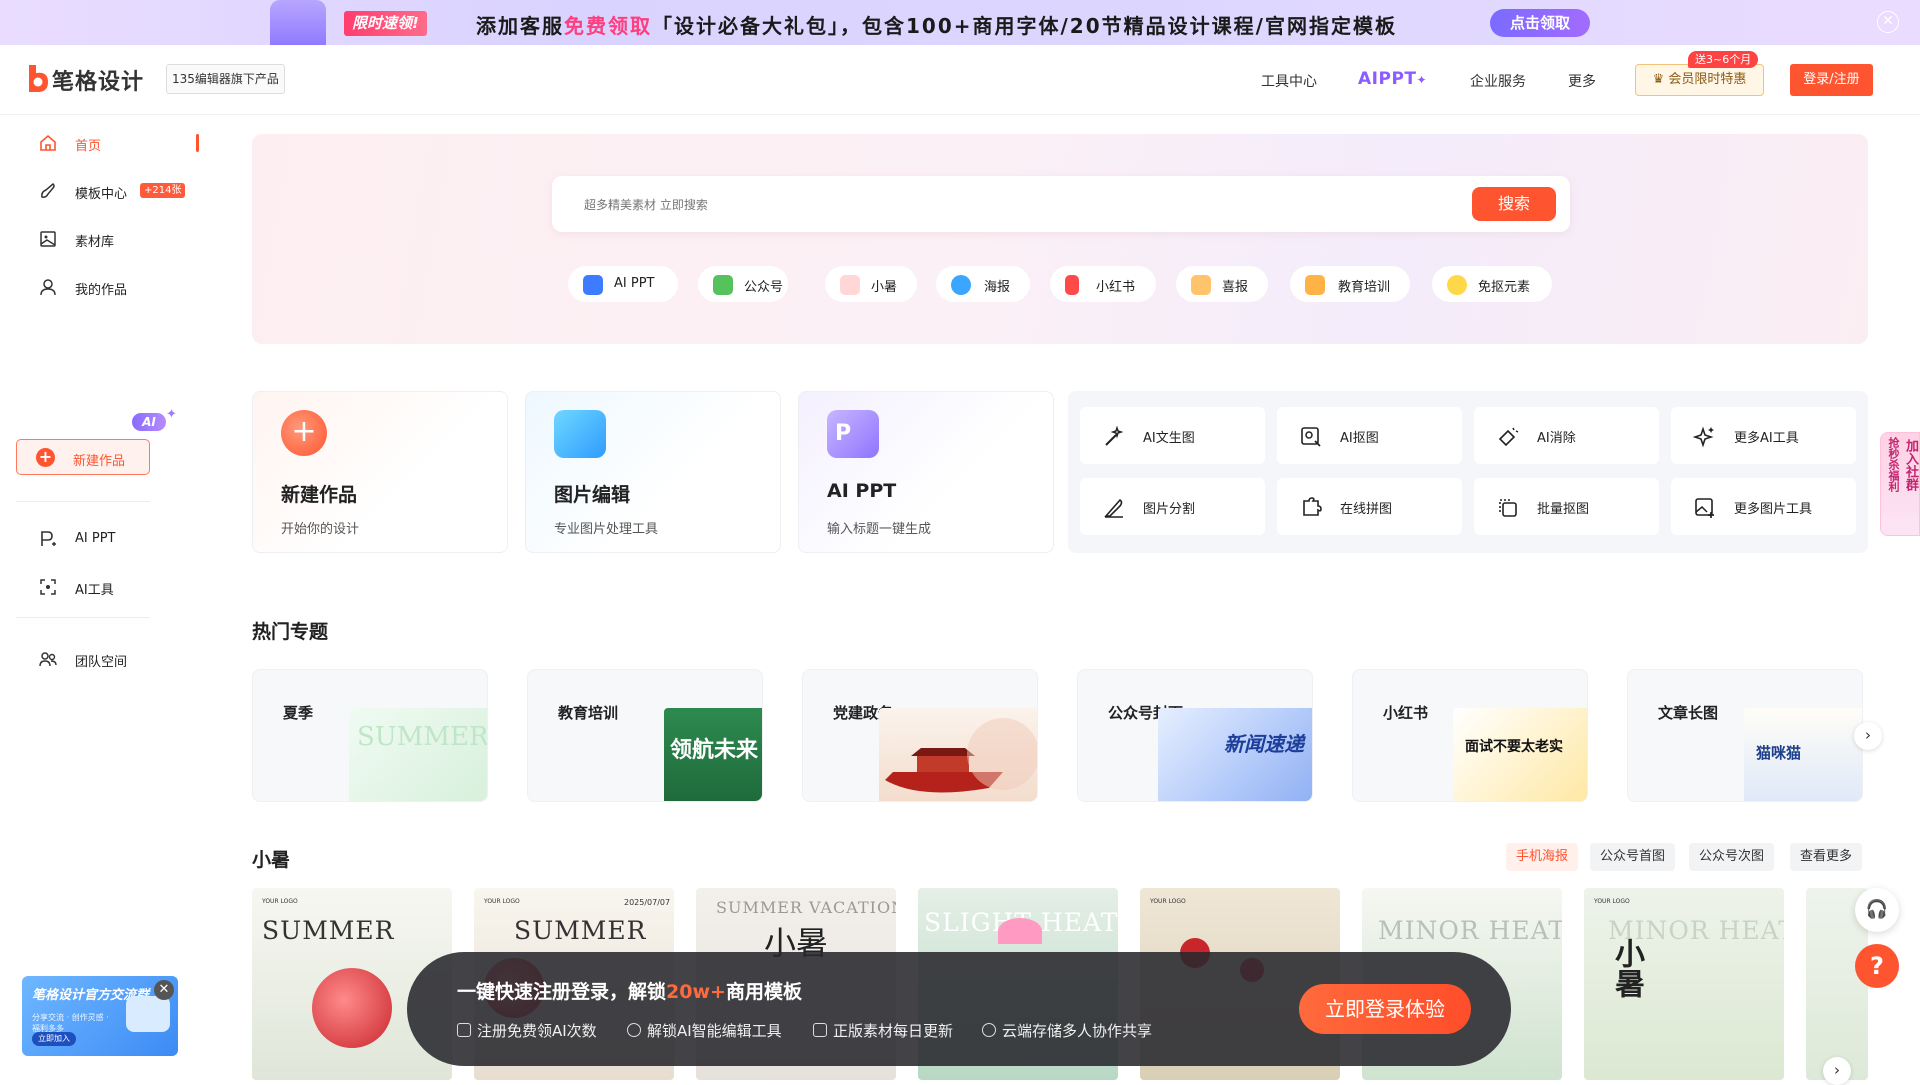  Describe the element at coordinates (1359, 438) in the screenshot. I see `tool-label: AI抠图` at that location.